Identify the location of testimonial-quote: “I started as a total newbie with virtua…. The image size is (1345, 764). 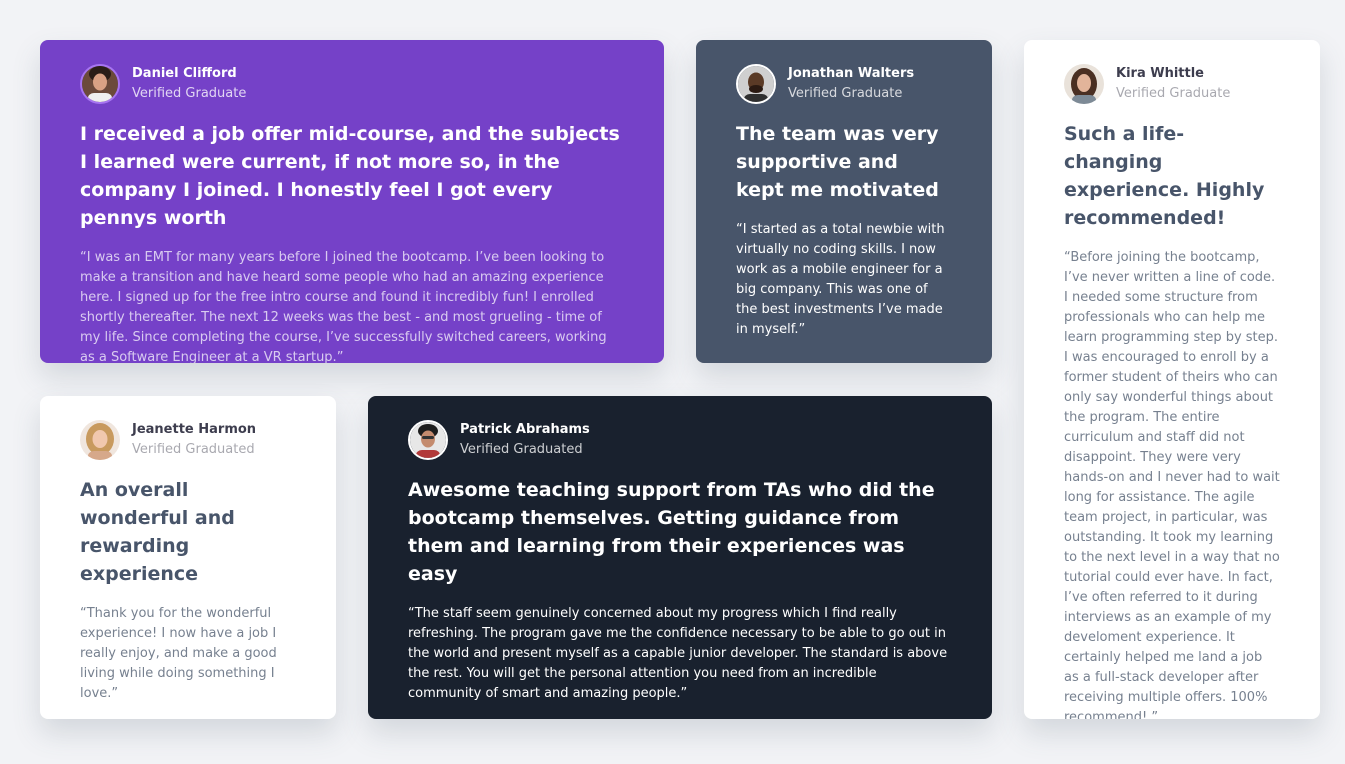
(840, 279).